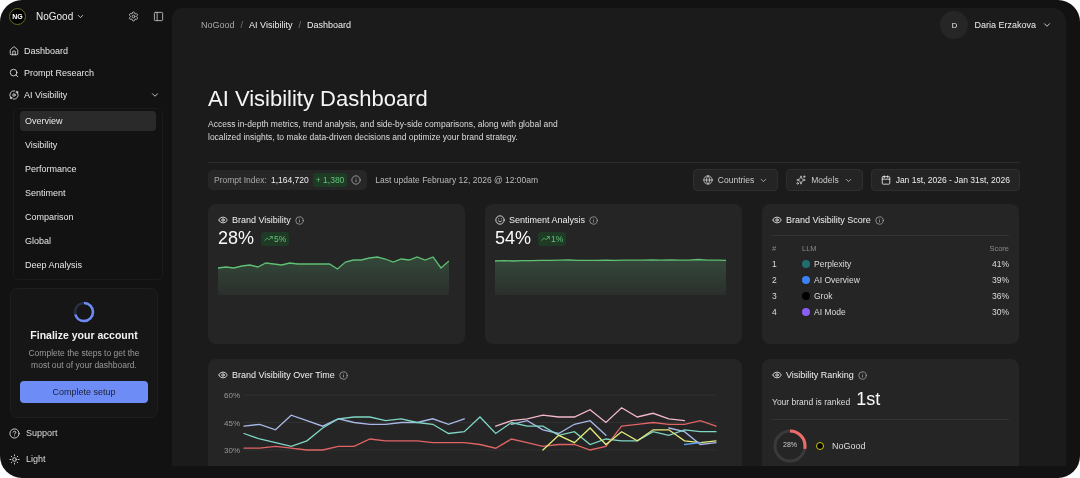  Describe the element at coordinates (824, 180) in the screenshot. I see `filter-dropdown: Models` at that location.